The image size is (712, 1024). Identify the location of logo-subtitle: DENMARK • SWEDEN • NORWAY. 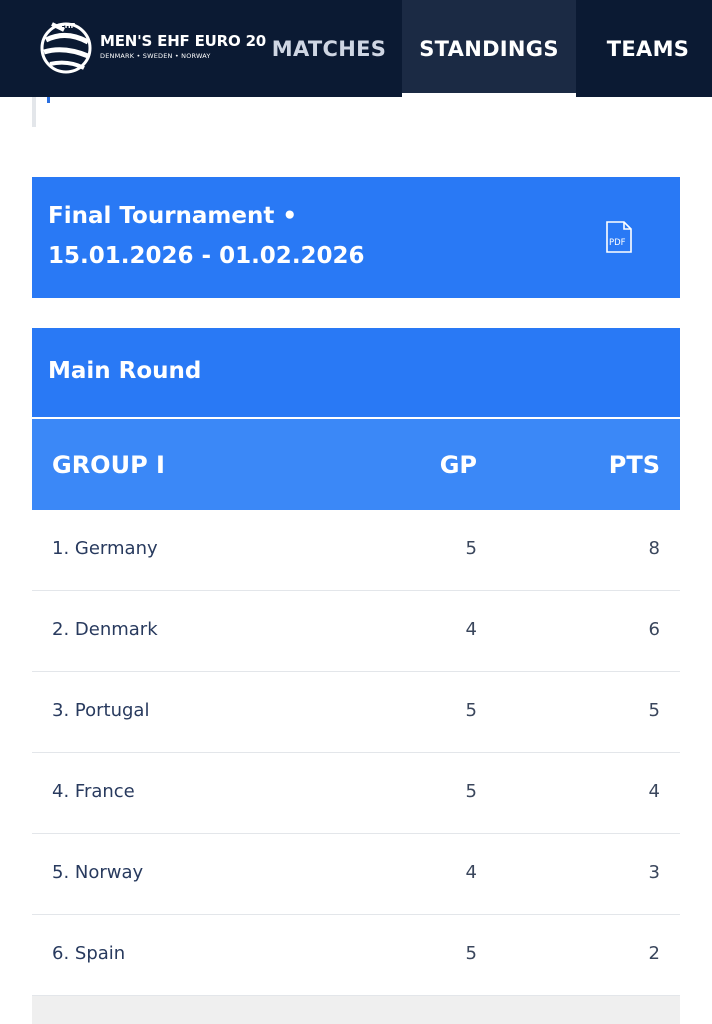
(155, 56).